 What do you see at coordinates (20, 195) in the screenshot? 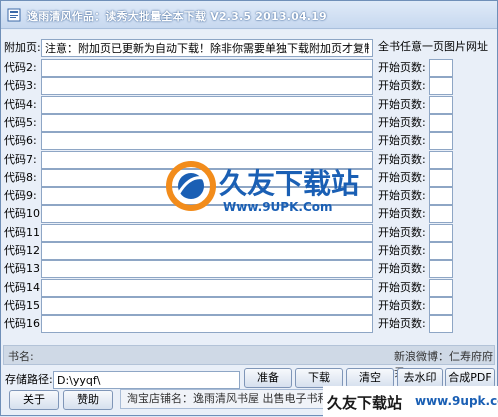
I see `code-label: 代码9:` at bounding box center [20, 195].